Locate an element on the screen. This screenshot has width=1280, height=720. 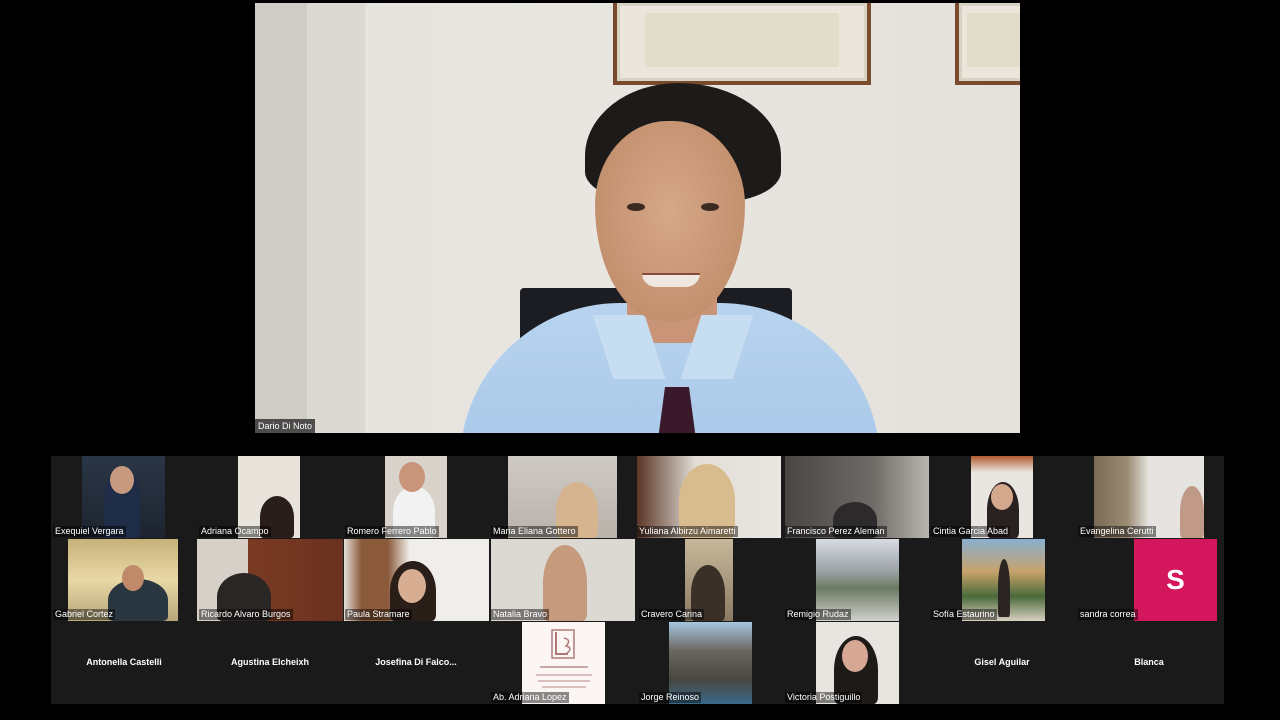
participant-tile: Gabriel Cortez is located at coordinates (124, 580).